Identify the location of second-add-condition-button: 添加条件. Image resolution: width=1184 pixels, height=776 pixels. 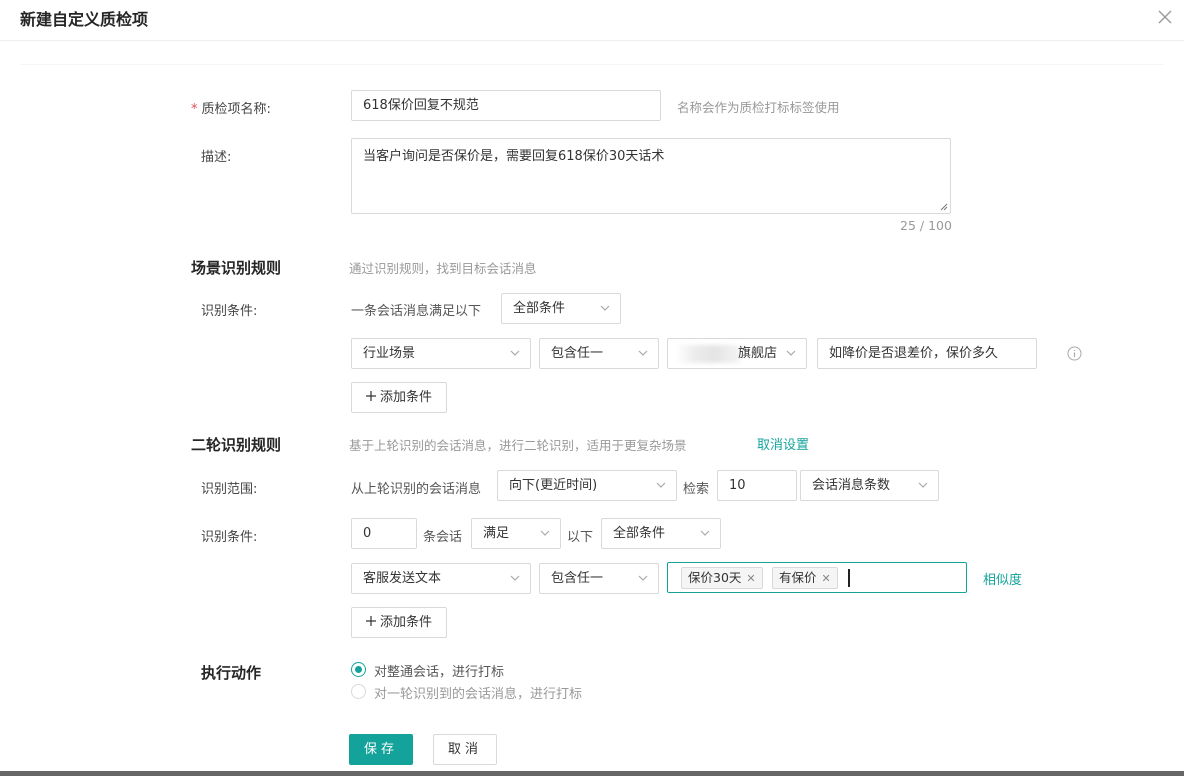
(399, 622).